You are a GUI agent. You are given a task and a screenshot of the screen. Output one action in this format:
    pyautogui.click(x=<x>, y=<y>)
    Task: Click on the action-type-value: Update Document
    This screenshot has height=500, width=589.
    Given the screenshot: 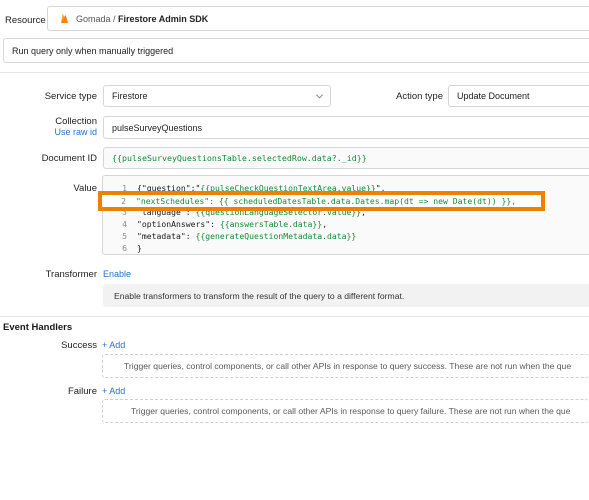 What is the action you would take?
    pyautogui.click(x=493, y=96)
    